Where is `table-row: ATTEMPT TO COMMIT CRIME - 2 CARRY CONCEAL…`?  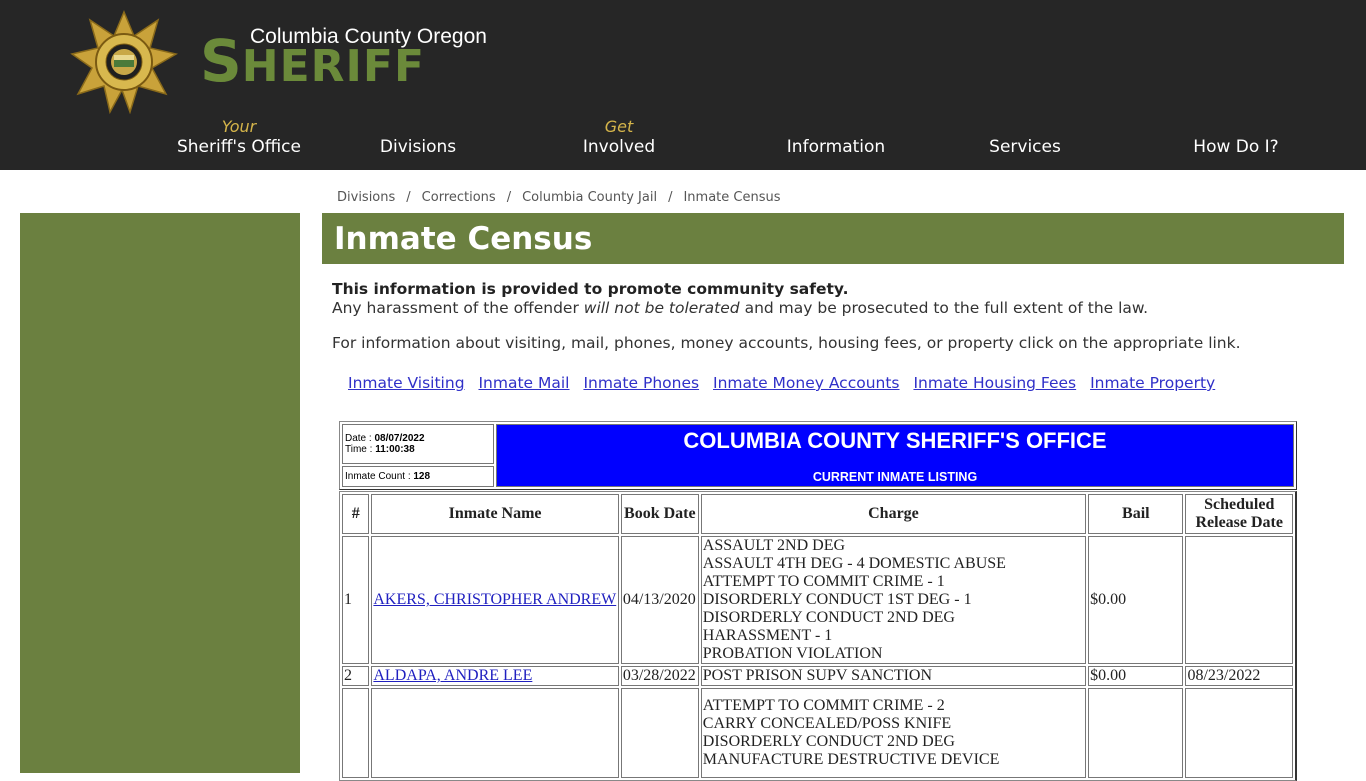
table-row: ATTEMPT TO COMMIT CRIME - 2 CARRY CONCEAL… is located at coordinates (817, 733).